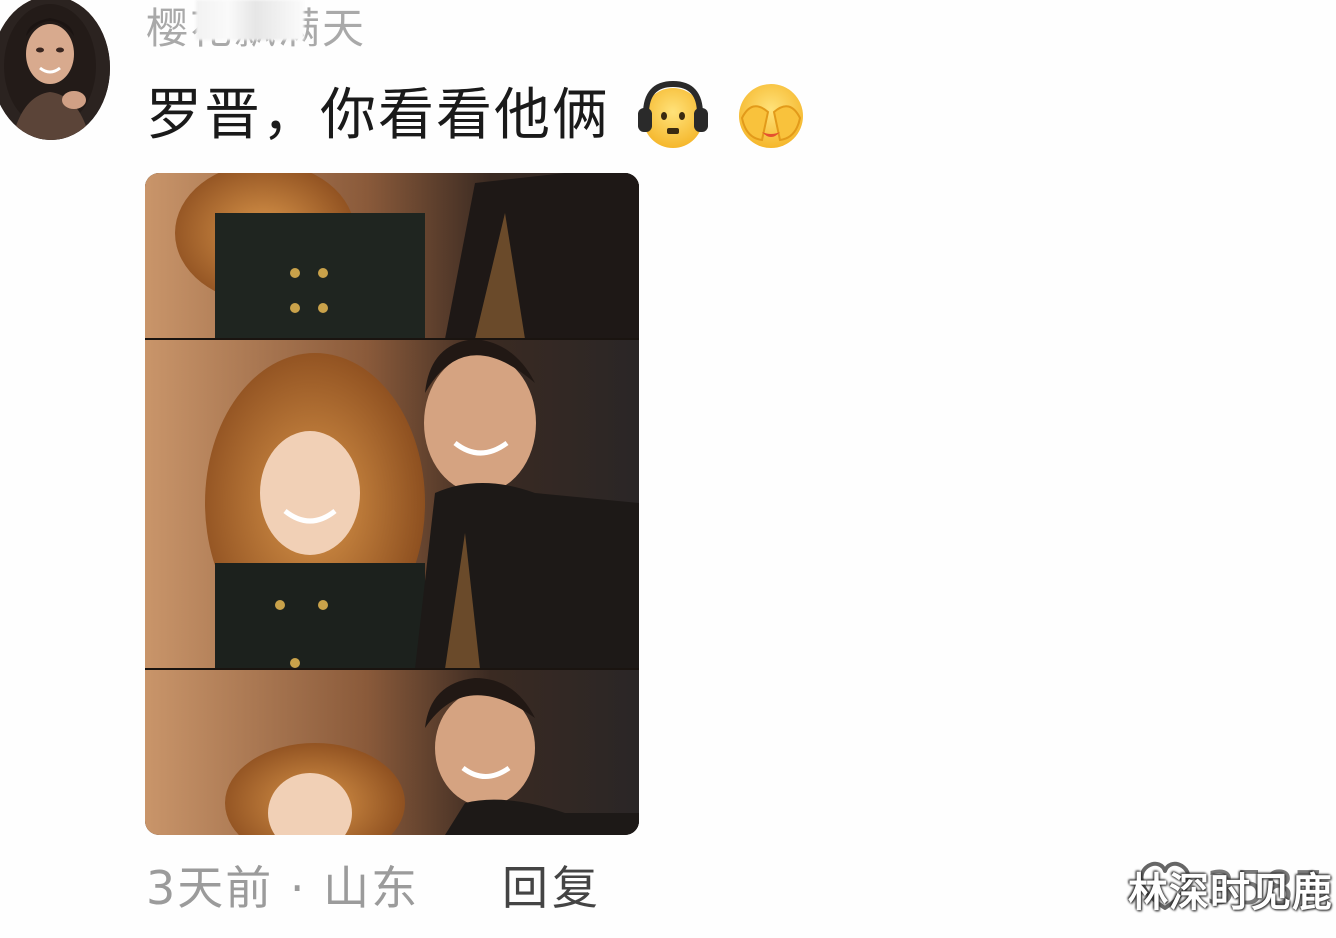  Describe the element at coordinates (552, 888) in the screenshot. I see `reply-button: 回复` at that location.